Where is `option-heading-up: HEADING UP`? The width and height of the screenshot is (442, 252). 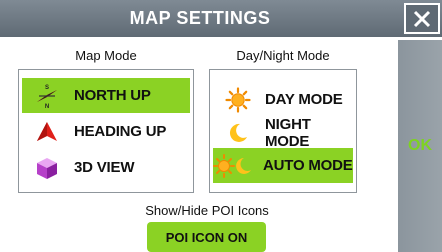
option-heading-up: HEADING UP is located at coordinates (106, 131).